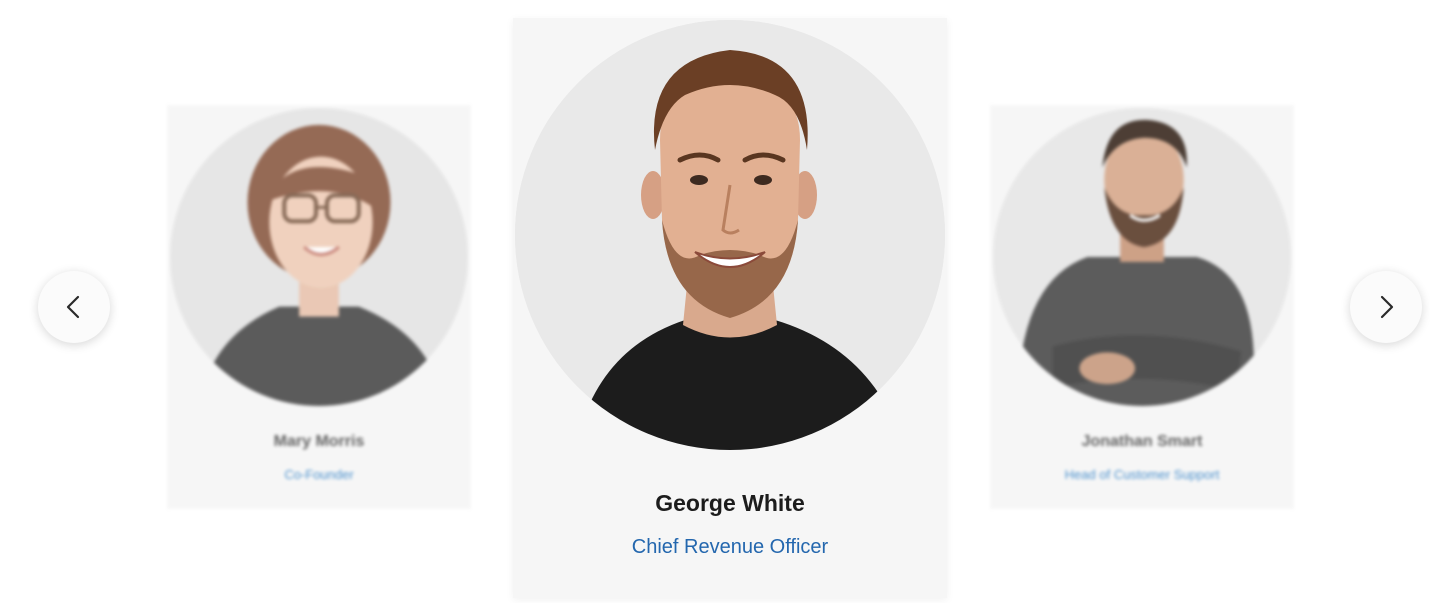 The image size is (1430, 603). I want to click on member-name: Mary Morris, so click(319, 441).